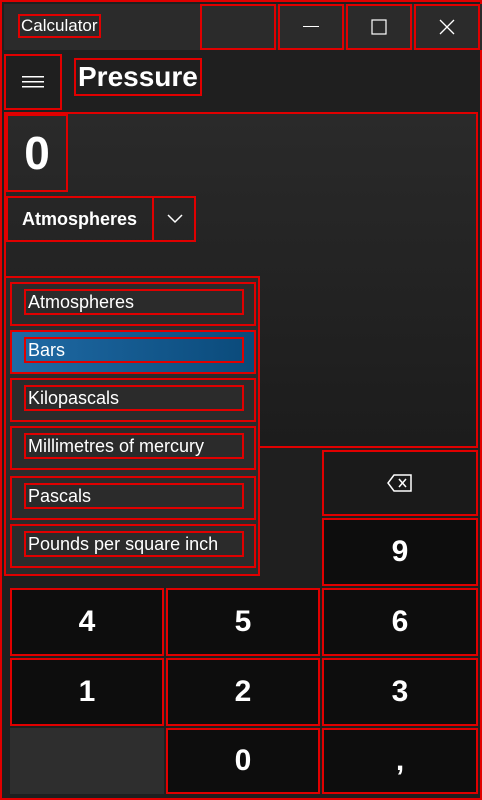  What do you see at coordinates (174, 219) in the screenshot?
I see `chevron-down-icon` at bounding box center [174, 219].